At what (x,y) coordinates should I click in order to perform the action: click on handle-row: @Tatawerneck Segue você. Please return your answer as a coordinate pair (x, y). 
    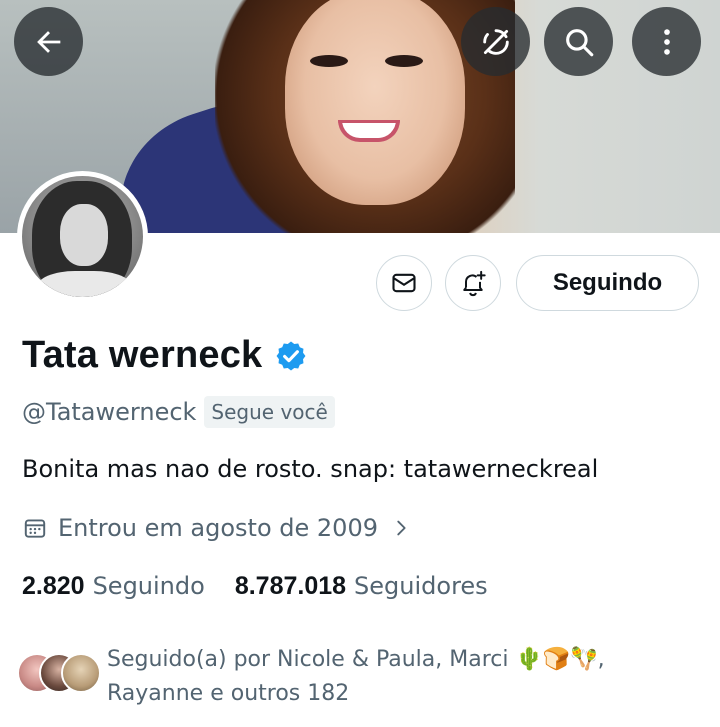
    Looking at the image, I should click on (178, 412).